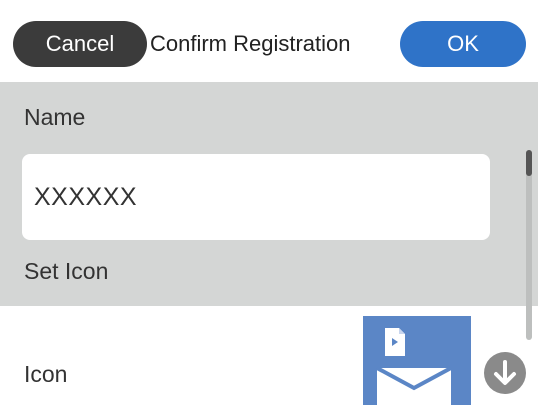  I want to click on cancel-button: Cancel, so click(80, 44).